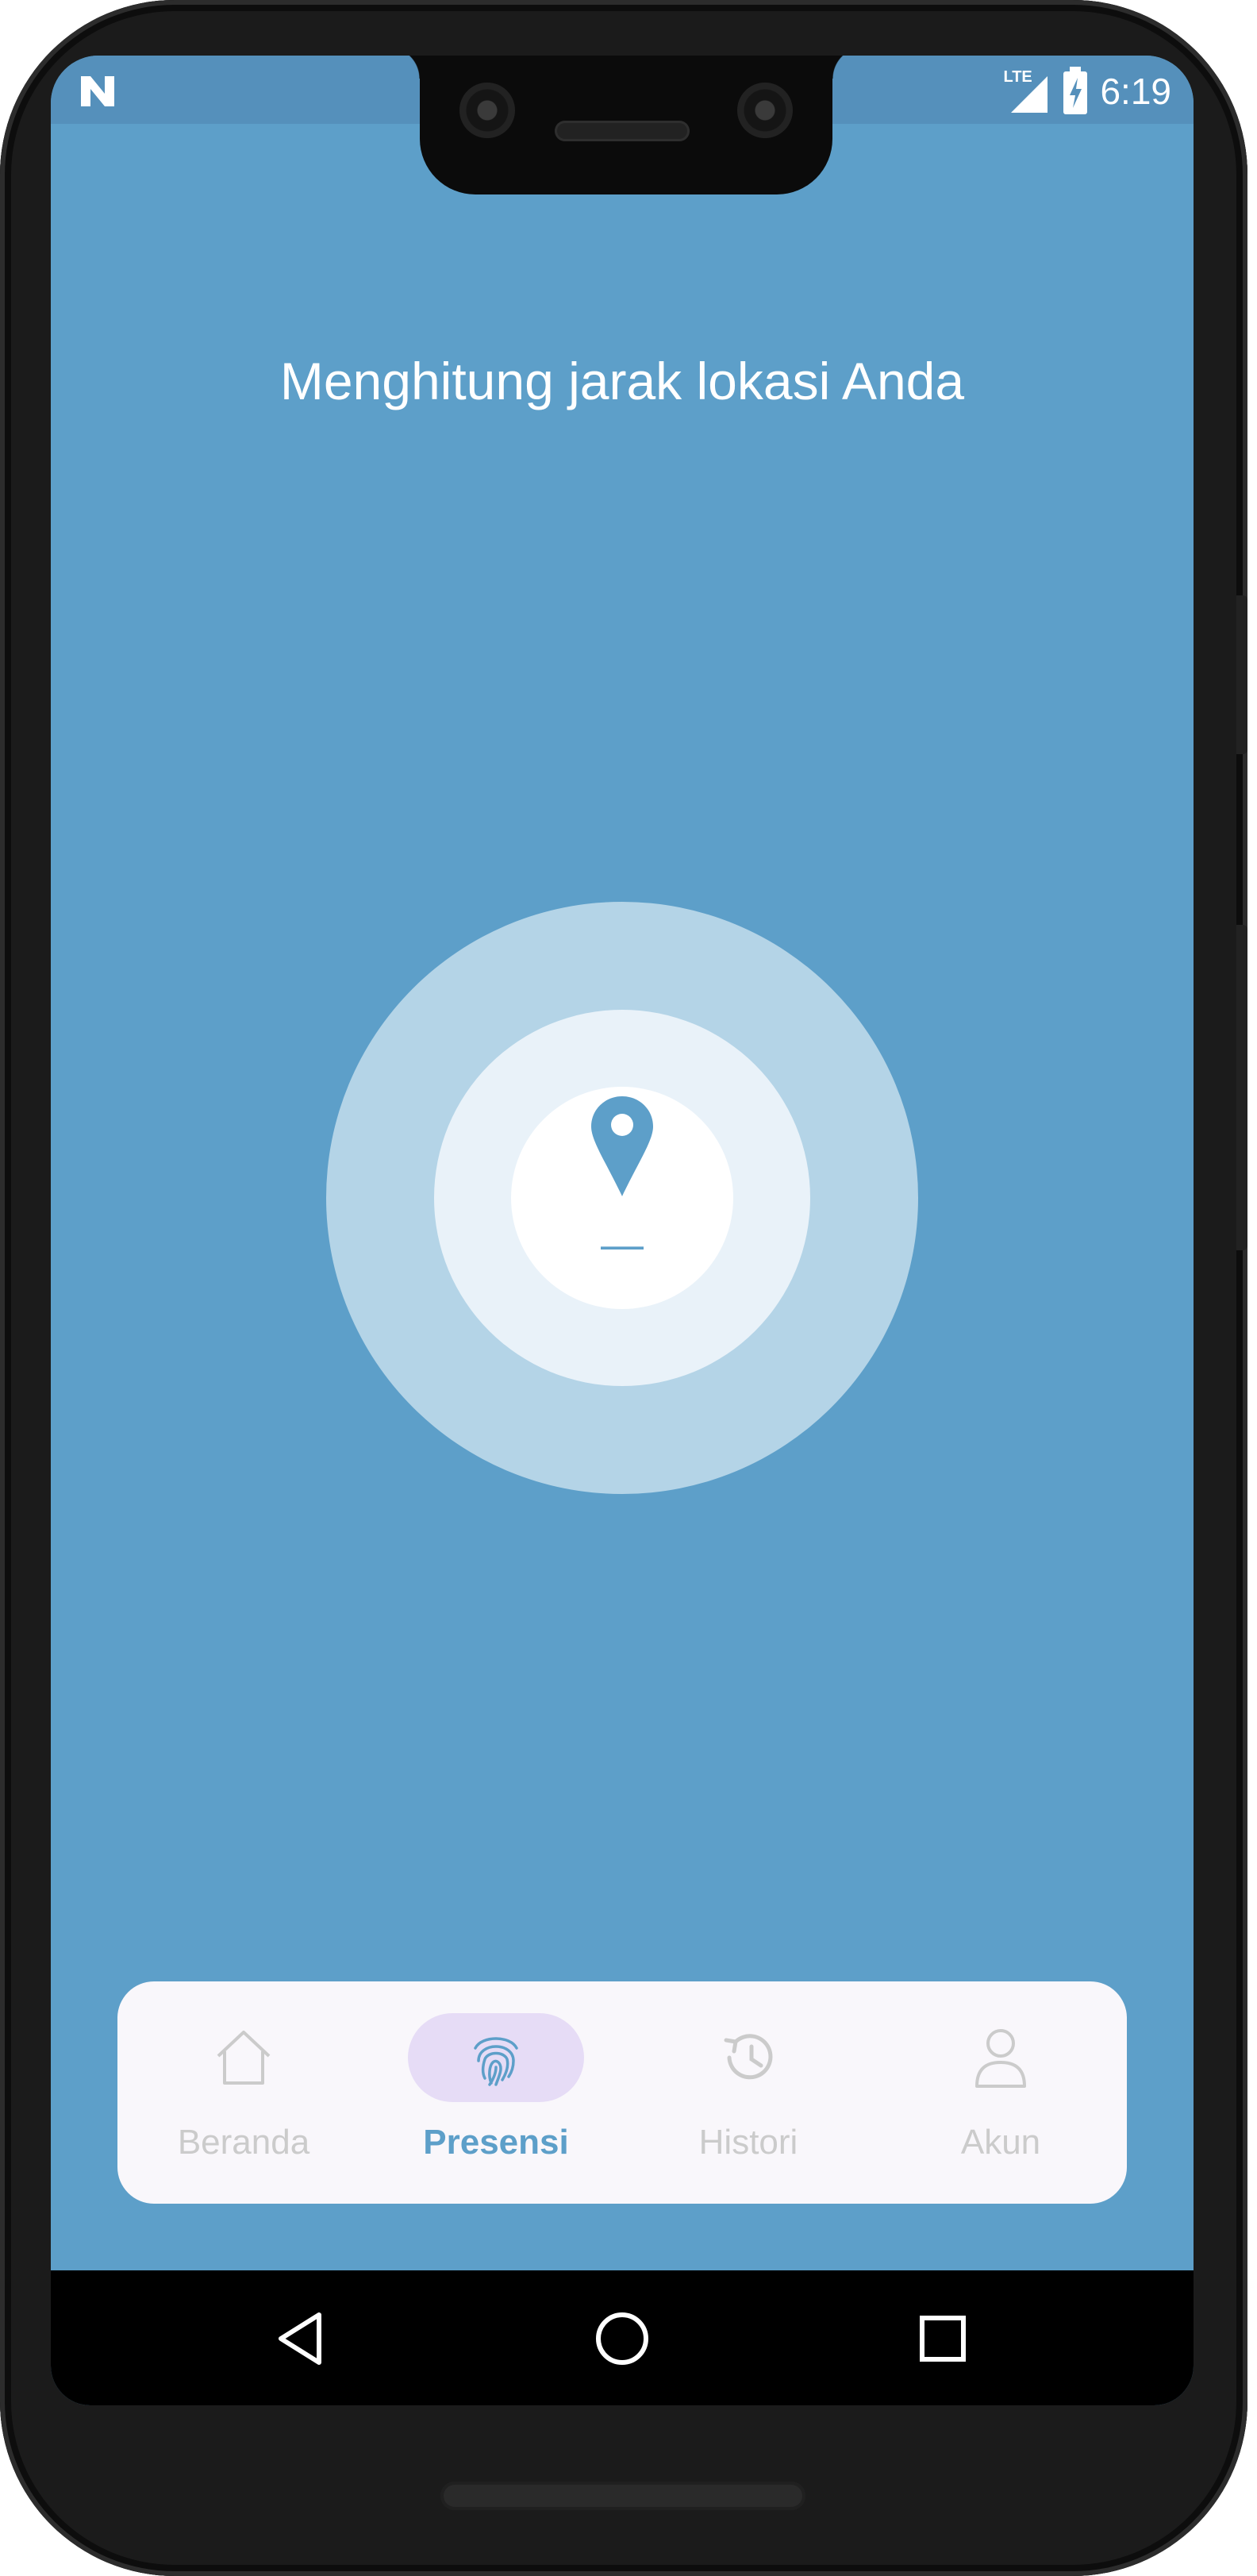  I want to click on nav-item-presensi: Presensi, so click(496, 2092).